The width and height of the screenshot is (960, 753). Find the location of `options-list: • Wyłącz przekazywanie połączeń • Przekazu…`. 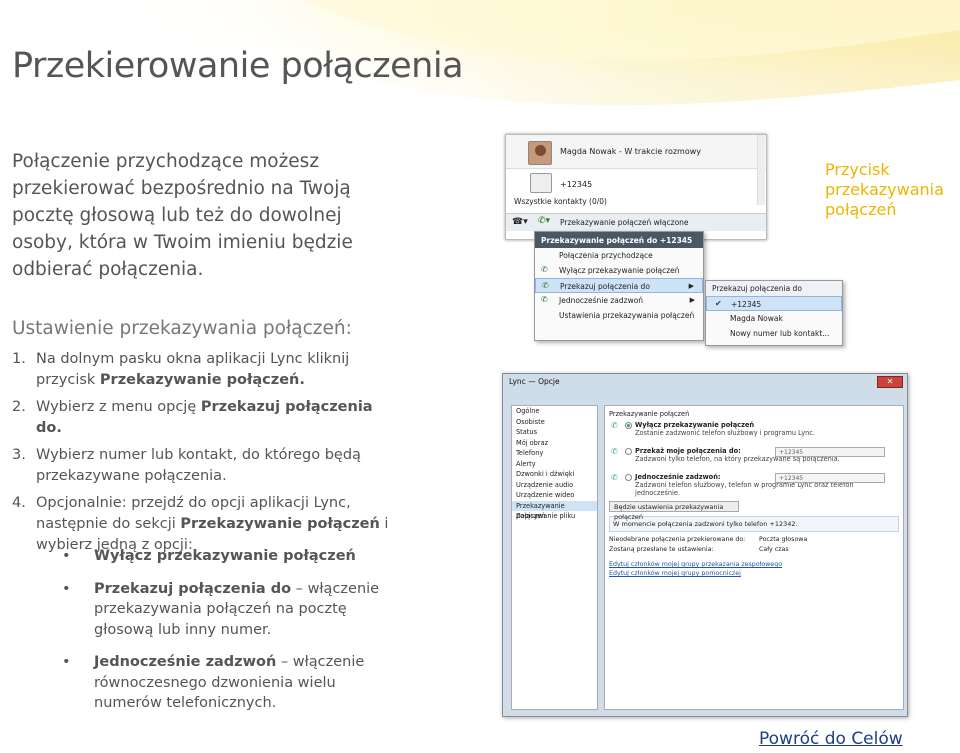

options-list: • Wyłącz przekazywanie połączeń • Przekazu… is located at coordinates (222, 636).